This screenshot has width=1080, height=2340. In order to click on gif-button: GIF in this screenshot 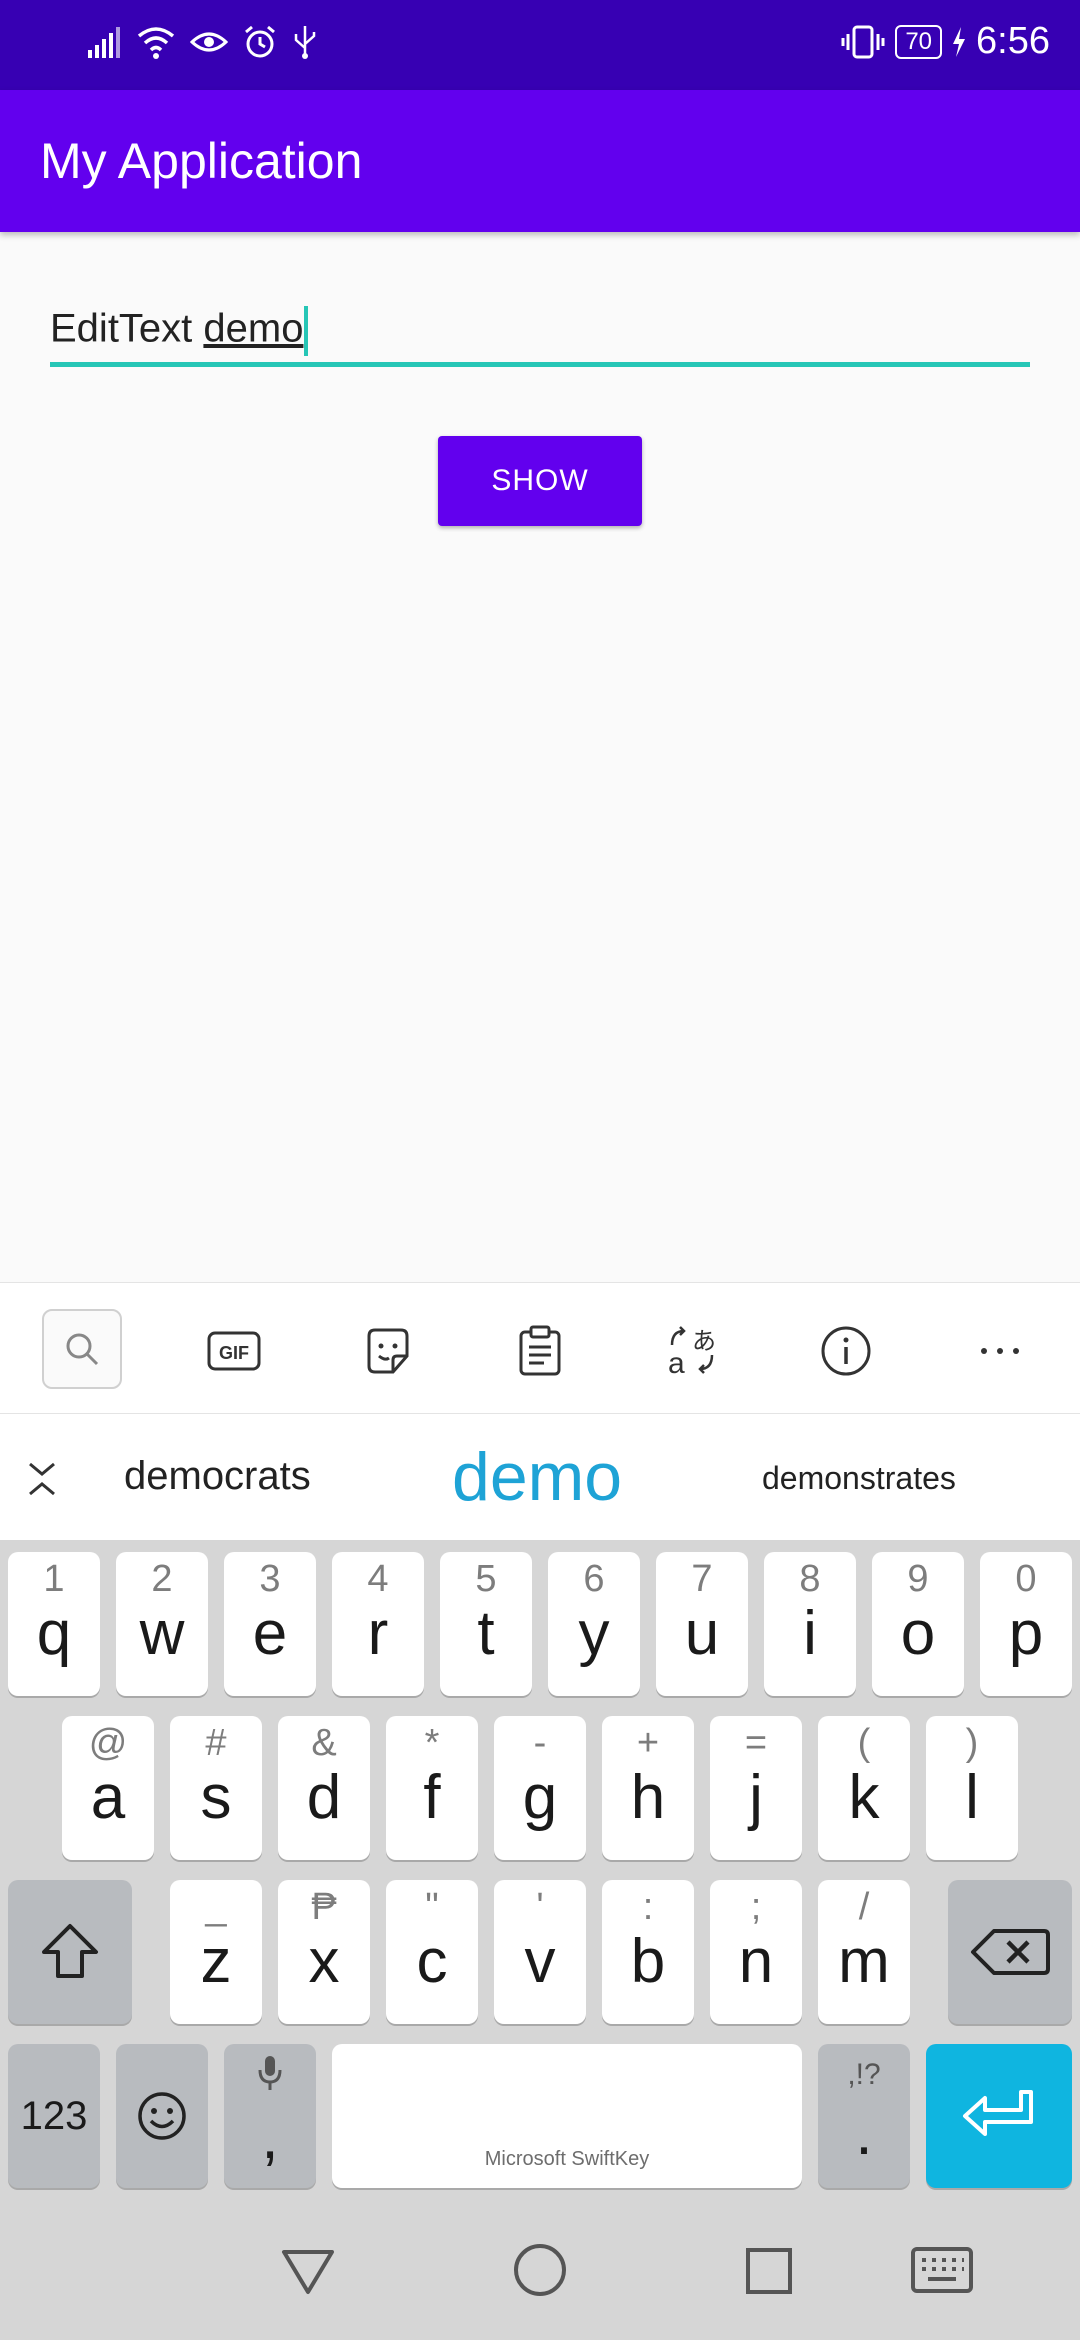, I will do `click(234, 1351)`.